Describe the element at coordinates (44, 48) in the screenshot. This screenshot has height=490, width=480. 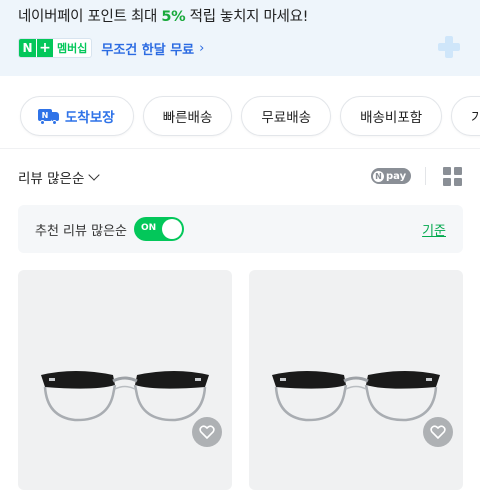
I see `plus-icon: +` at that location.